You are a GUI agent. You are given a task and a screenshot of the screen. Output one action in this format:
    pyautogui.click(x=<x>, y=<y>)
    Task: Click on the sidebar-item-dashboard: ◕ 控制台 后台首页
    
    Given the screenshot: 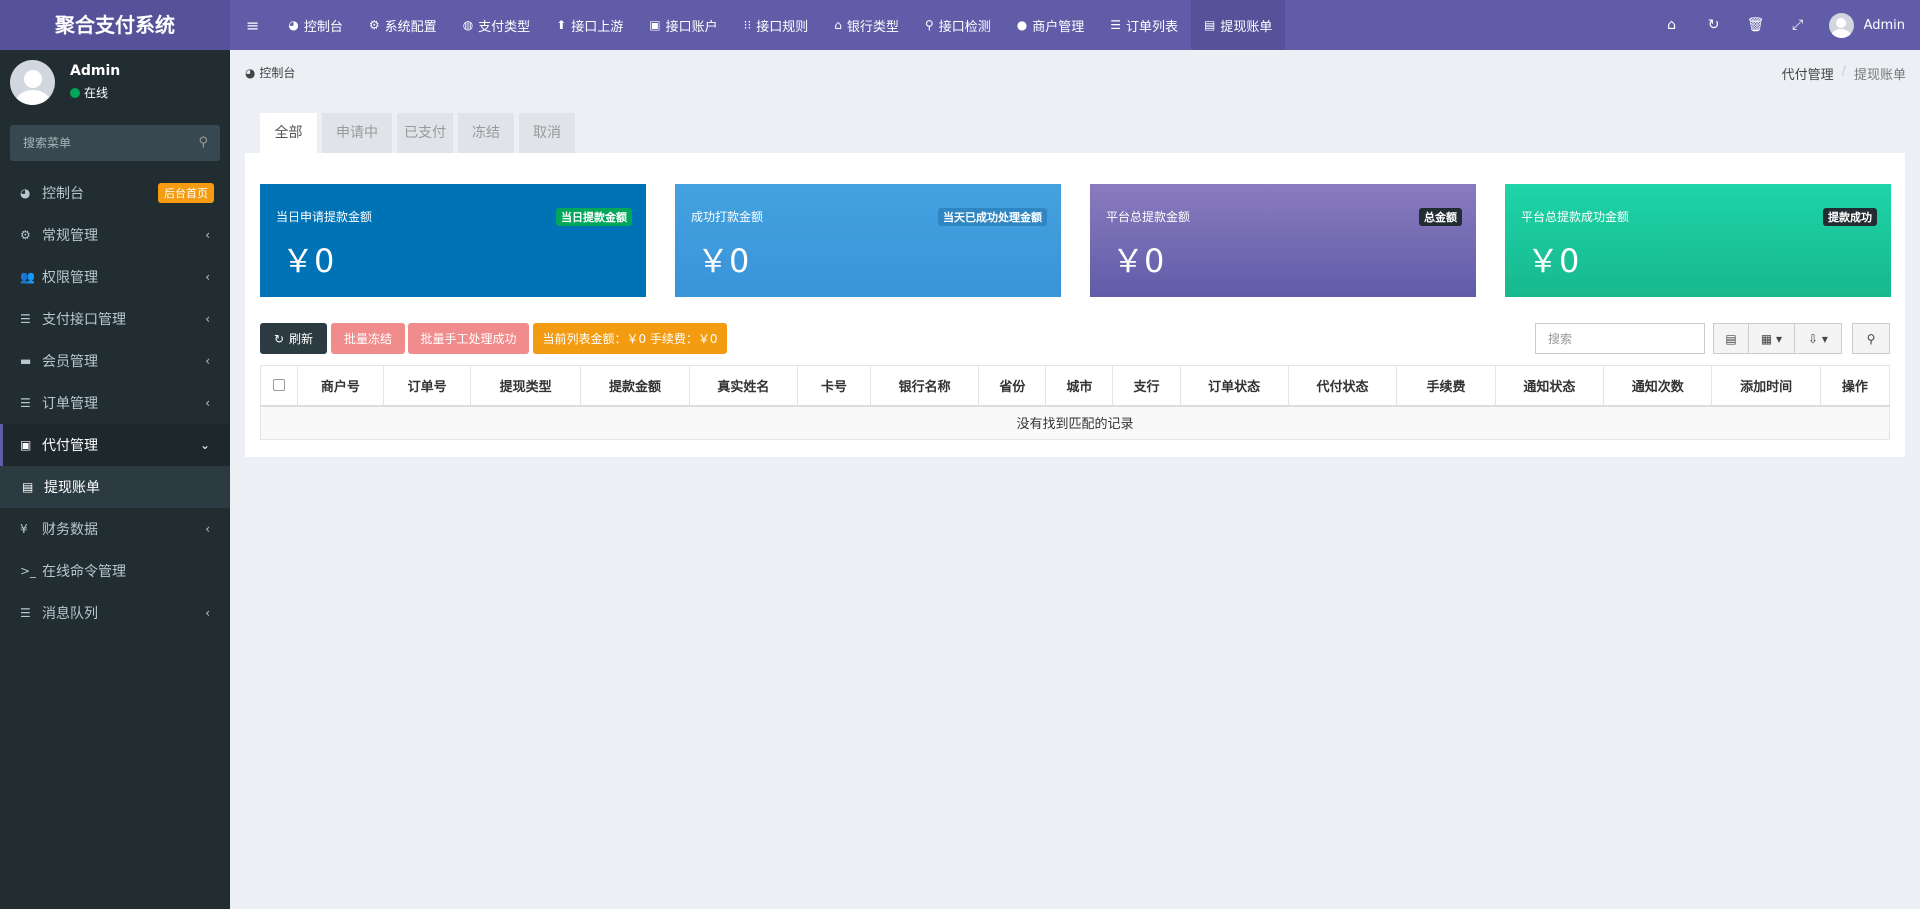 What is the action you would take?
    pyautogui.click(x=115, y=193)
    